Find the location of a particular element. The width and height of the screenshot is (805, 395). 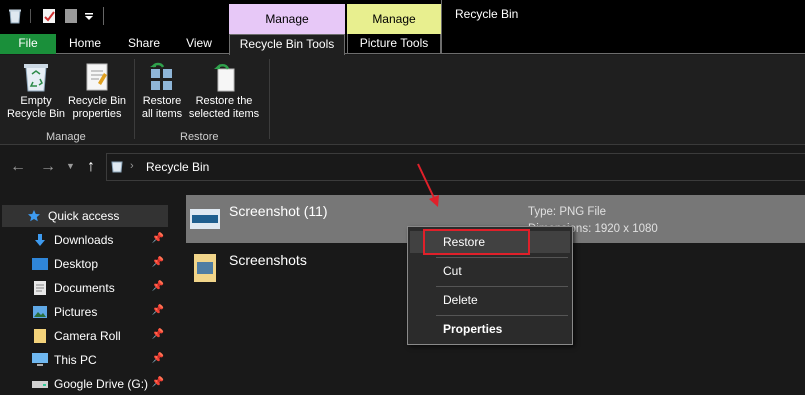

nav-item-label: Pictures is located at coordinates (76, 312).